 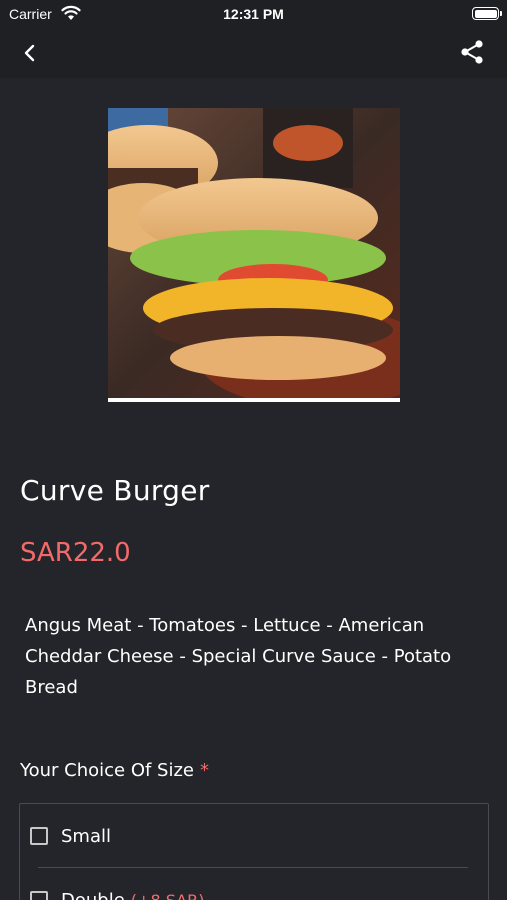 I want to click on size-section-title: Your Choice Of Size *, so click(x=114, y=770).